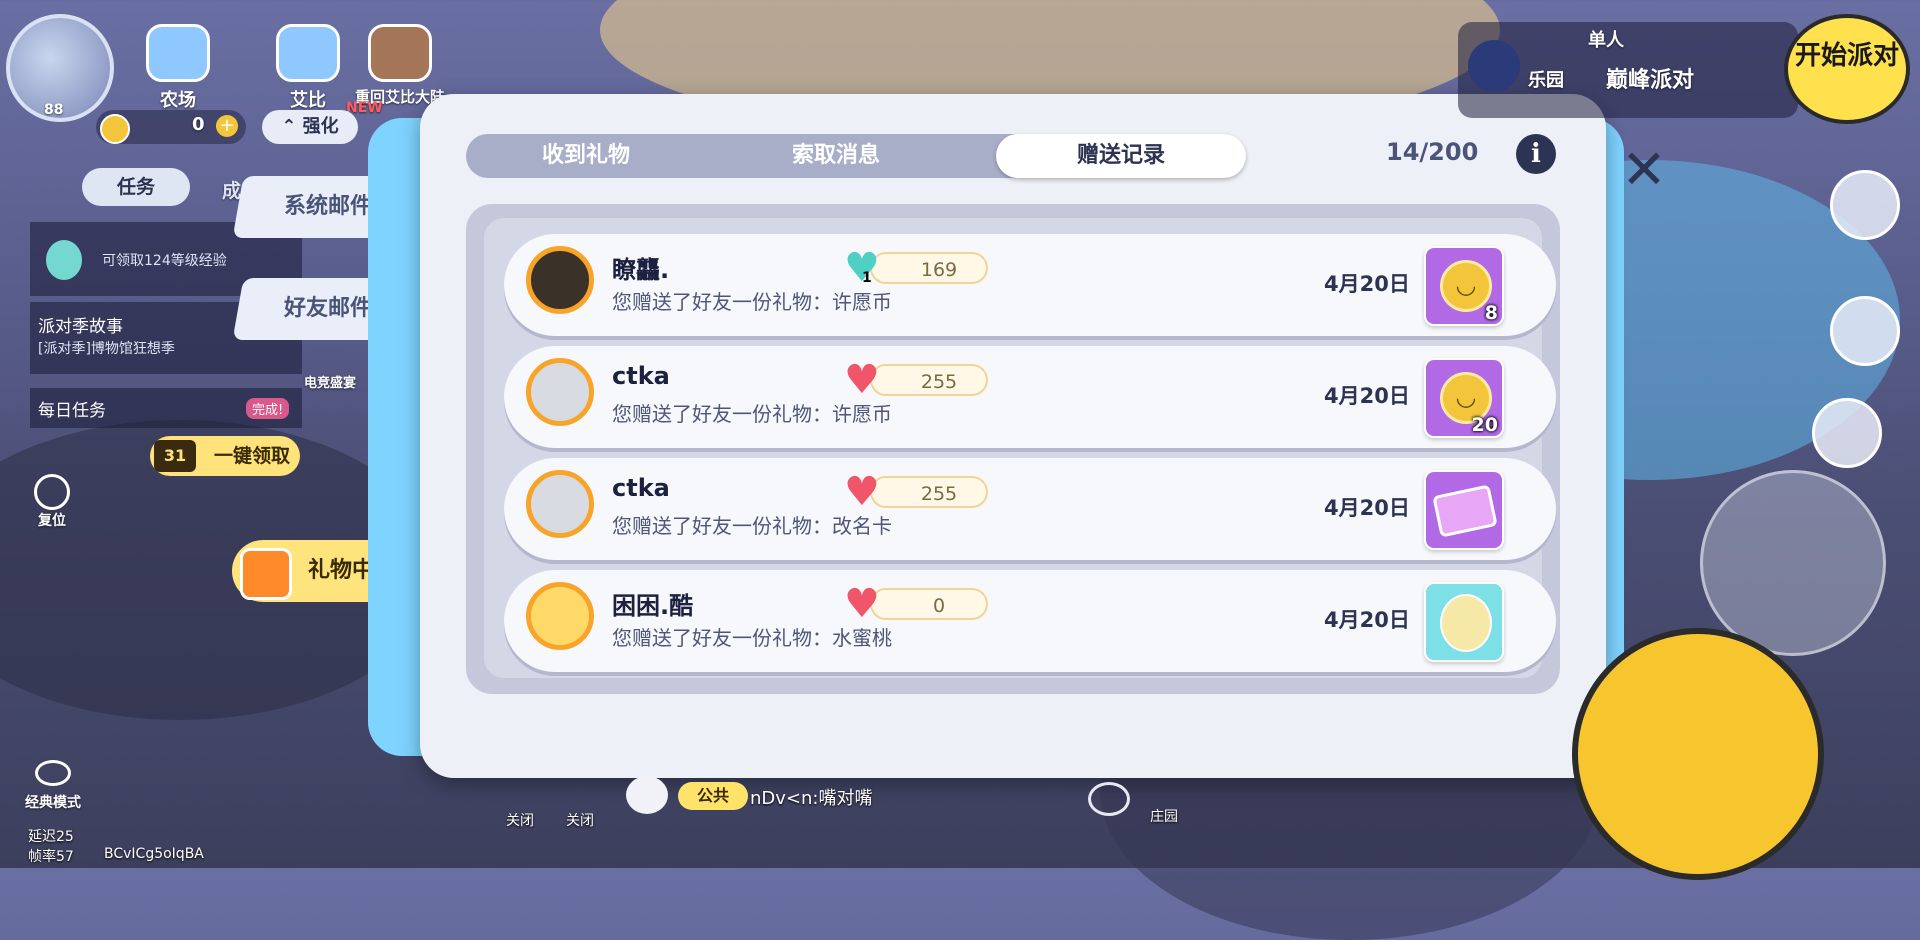  What do you see at coordinates (1464, 286) in the screenshot?
I see `wish-coin-item: ◡ 8` at bounding box center [1464, 286].